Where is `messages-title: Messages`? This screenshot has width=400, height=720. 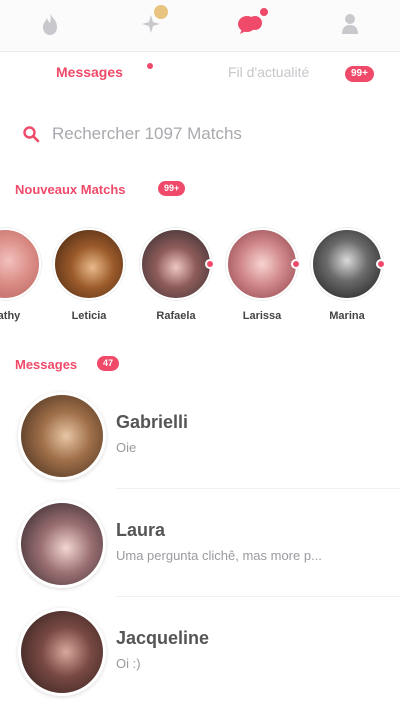 messages-title: Messages is located at coordinates (46, 364).